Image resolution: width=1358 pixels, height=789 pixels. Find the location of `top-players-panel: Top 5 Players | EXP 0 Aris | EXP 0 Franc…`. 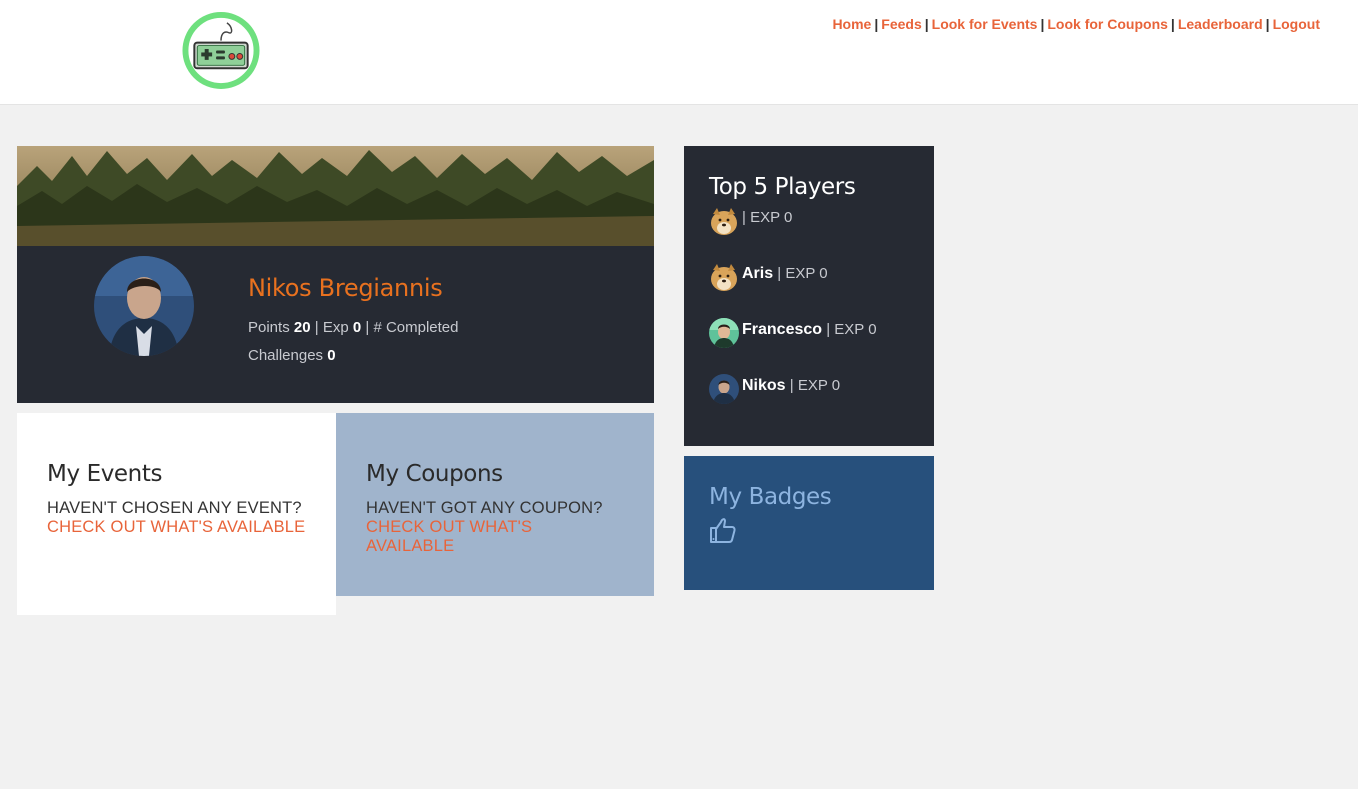

top-players-panel: Top 5 Players | EXP 0 Aris | EXP 0 Franc… is located at coordinates (809, 296).